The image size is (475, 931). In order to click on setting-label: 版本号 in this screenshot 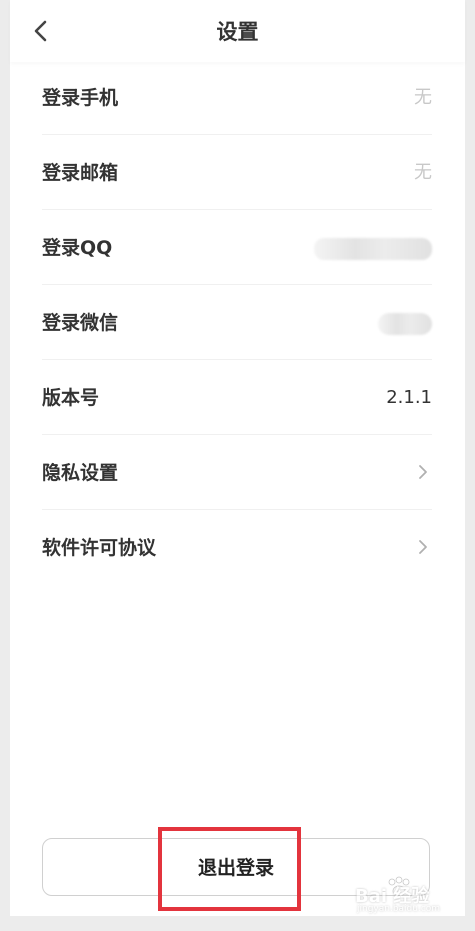, I will do `click(71, 398)`.